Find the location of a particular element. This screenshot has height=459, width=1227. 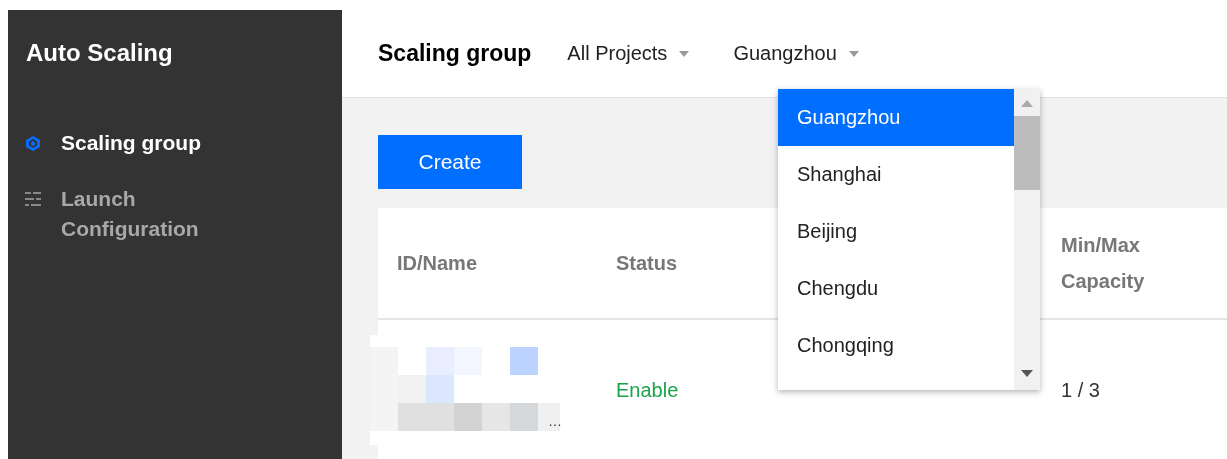

dropdown-option: Chengdu is located at coordinates (896, 288).